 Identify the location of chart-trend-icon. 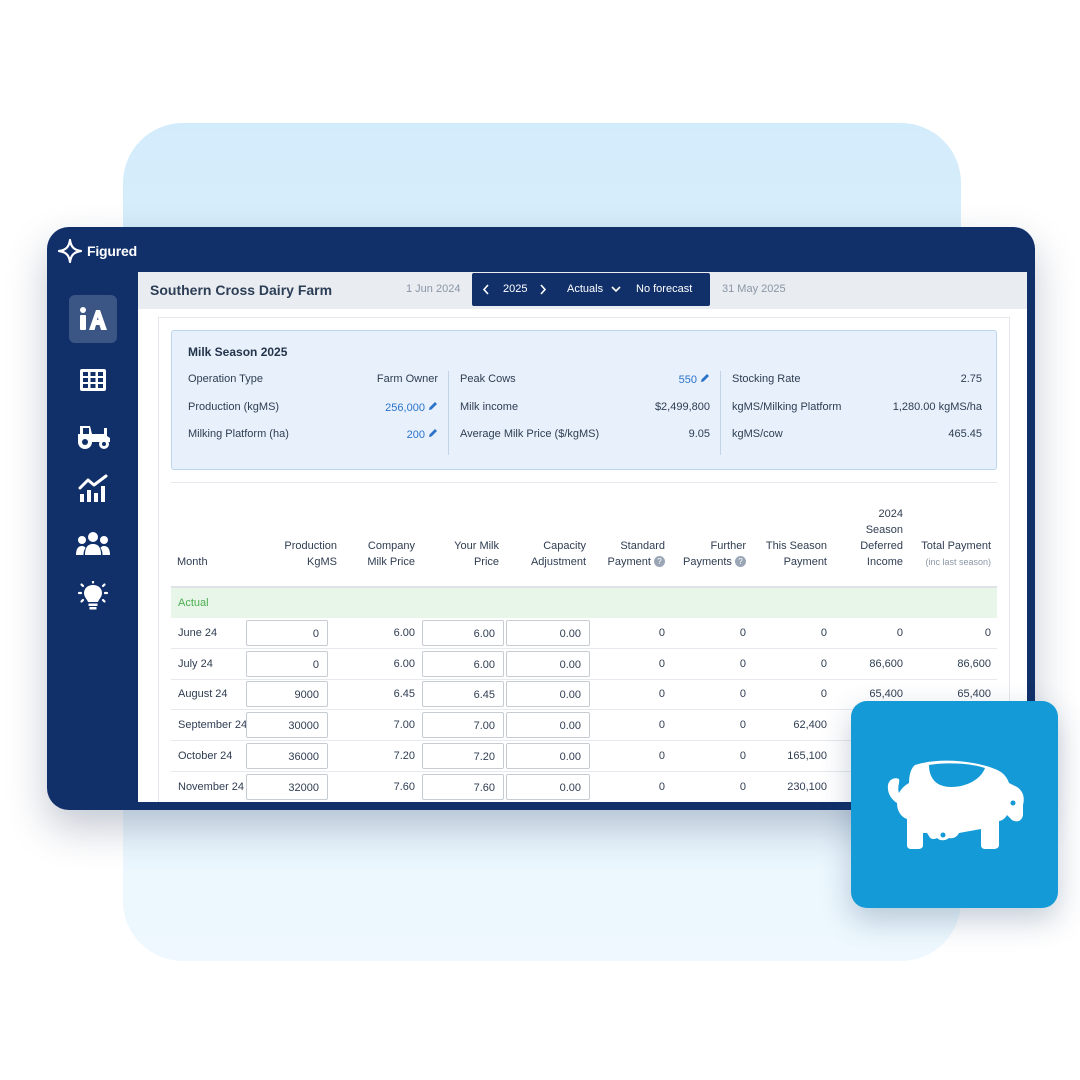
(93, 488).